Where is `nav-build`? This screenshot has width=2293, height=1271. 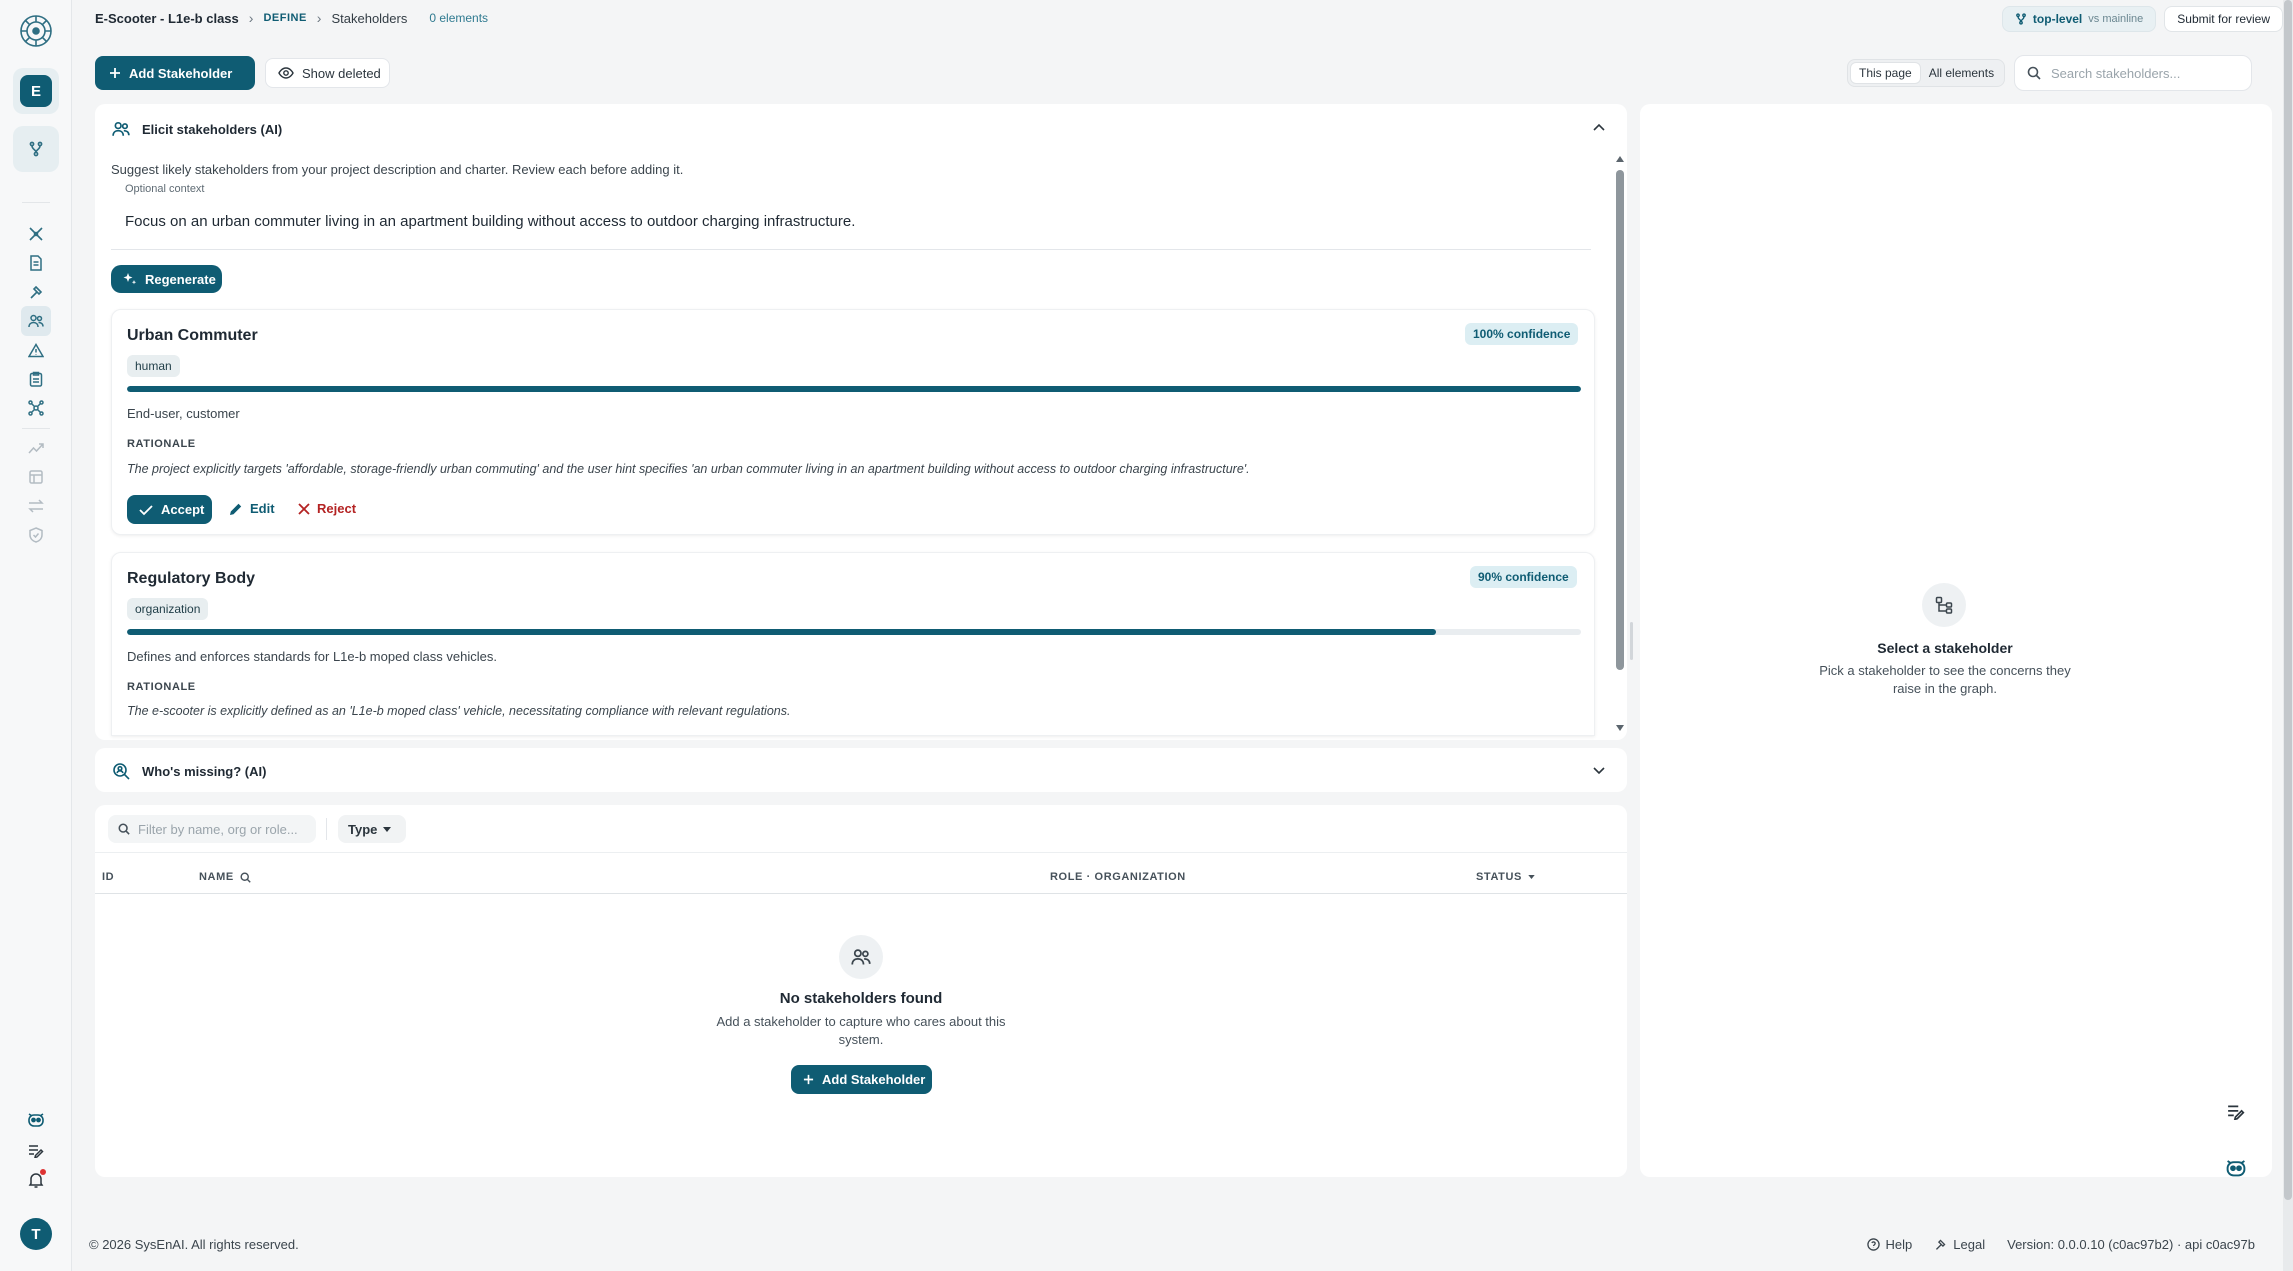 nav-build is located at coordinates (36, 292).